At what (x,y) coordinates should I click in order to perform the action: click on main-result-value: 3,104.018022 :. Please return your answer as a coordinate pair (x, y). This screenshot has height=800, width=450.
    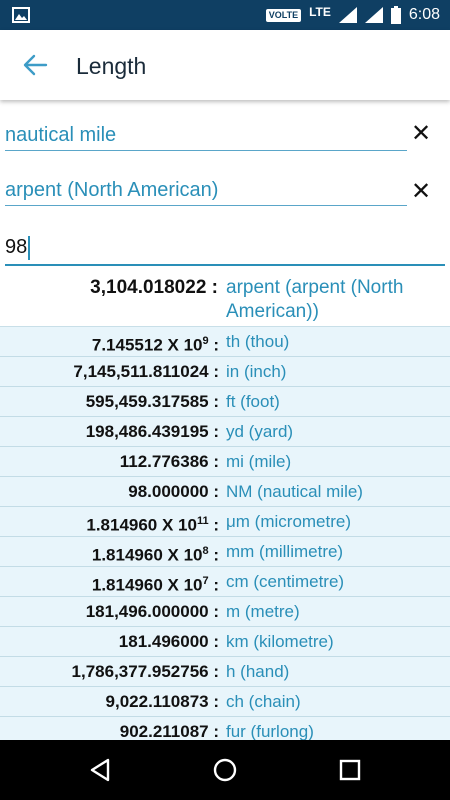
    Looking at the image, I should click on (154, 287).